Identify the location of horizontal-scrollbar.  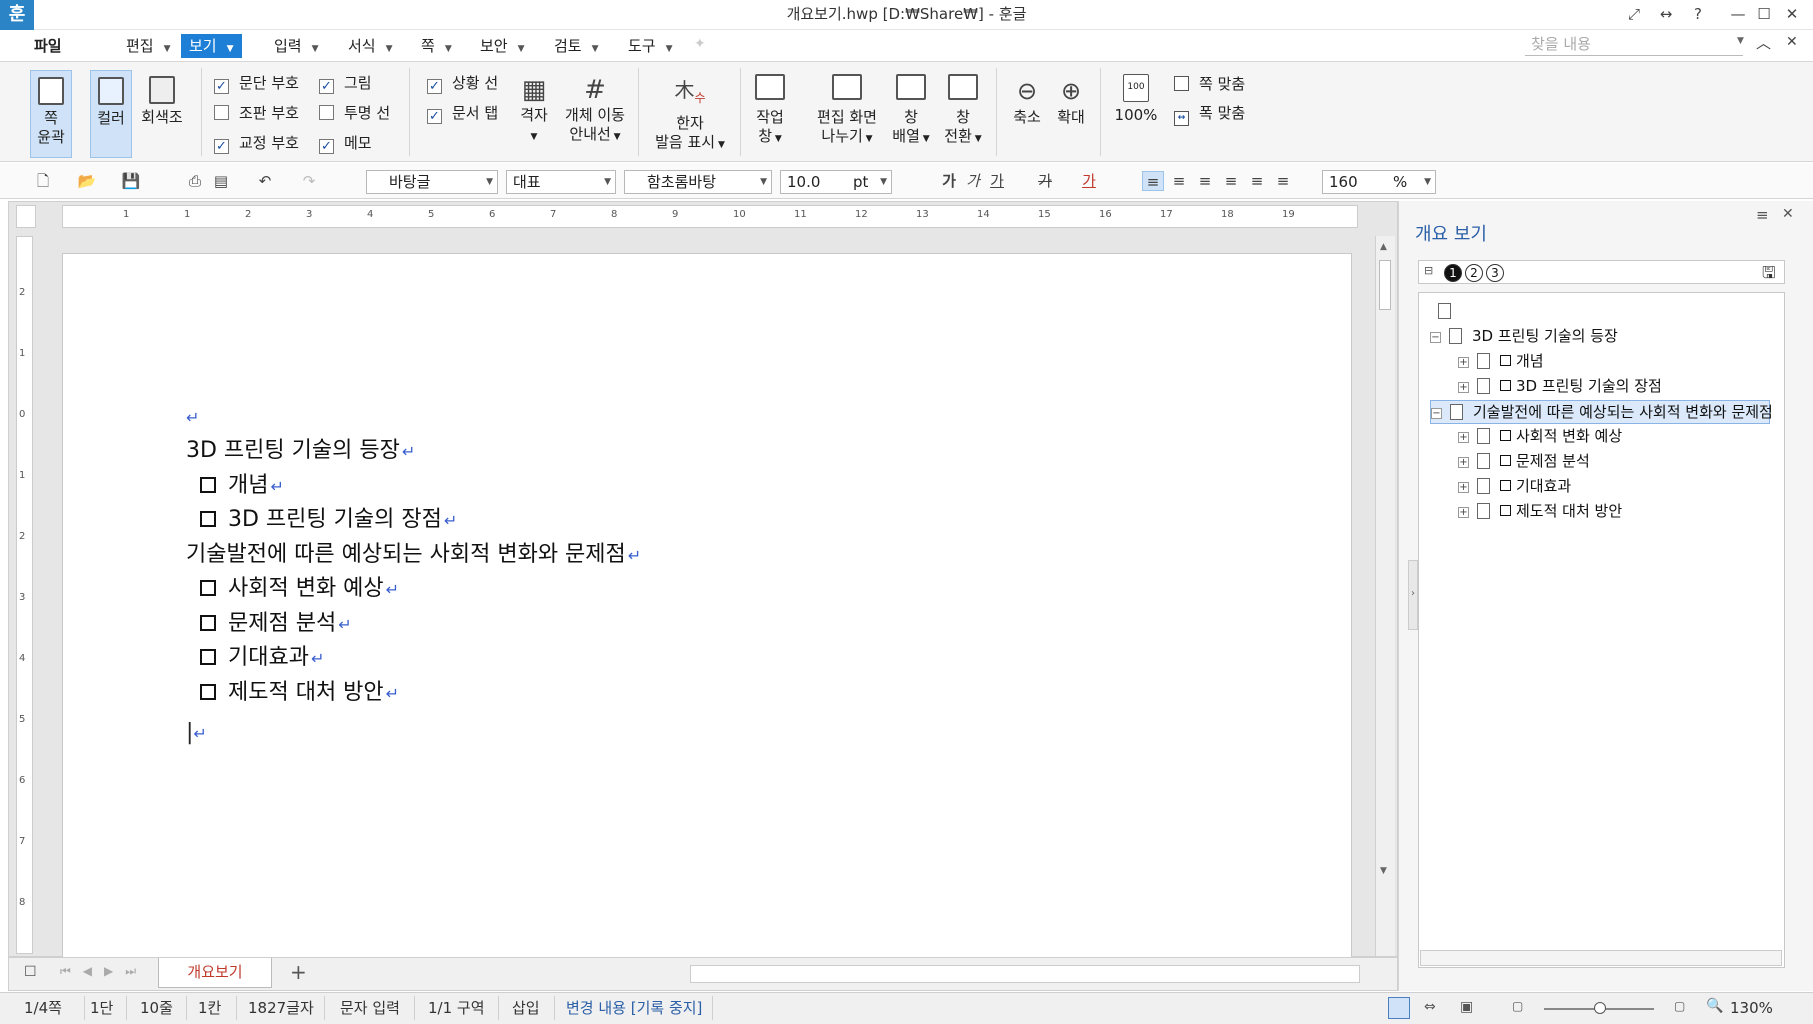
(1025, 974).